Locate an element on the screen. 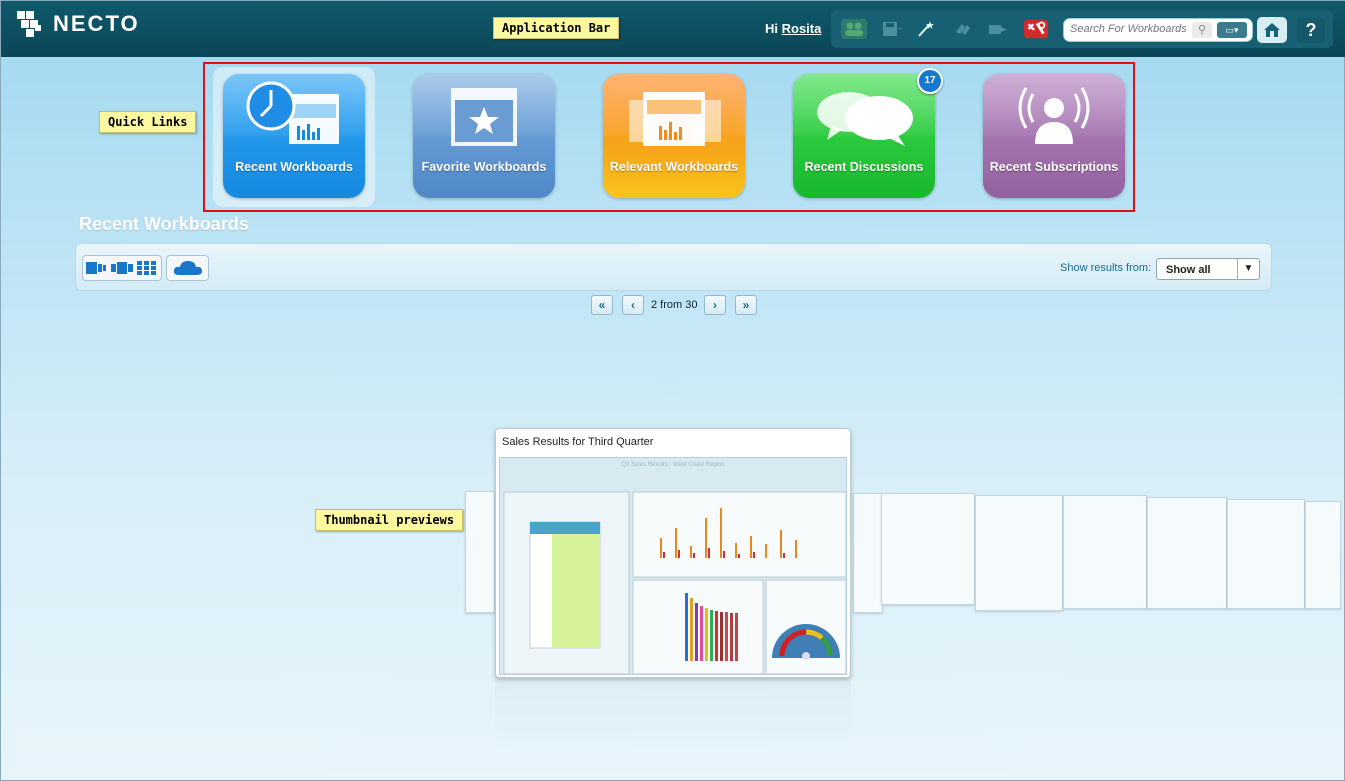 The height and width of the screenshot is (781, 1345). carousel-view-icon is located at coordinates (97, 268).